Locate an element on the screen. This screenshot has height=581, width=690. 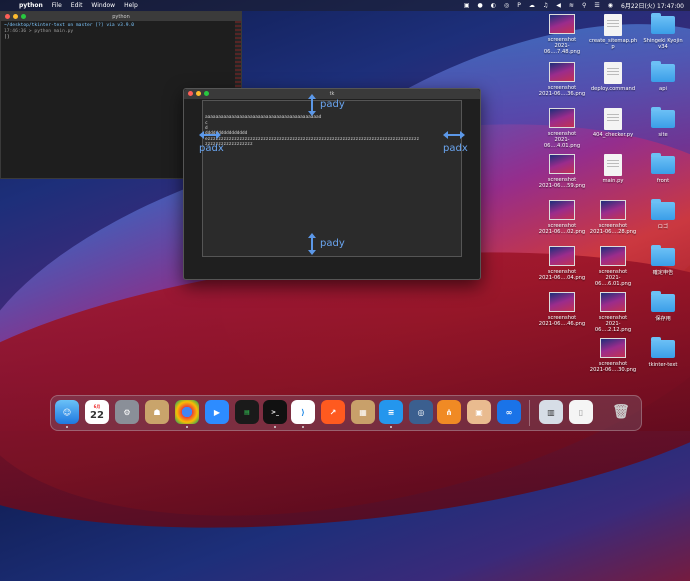
desktop-folder: 確定申告 is located at coordinates (663, 260).